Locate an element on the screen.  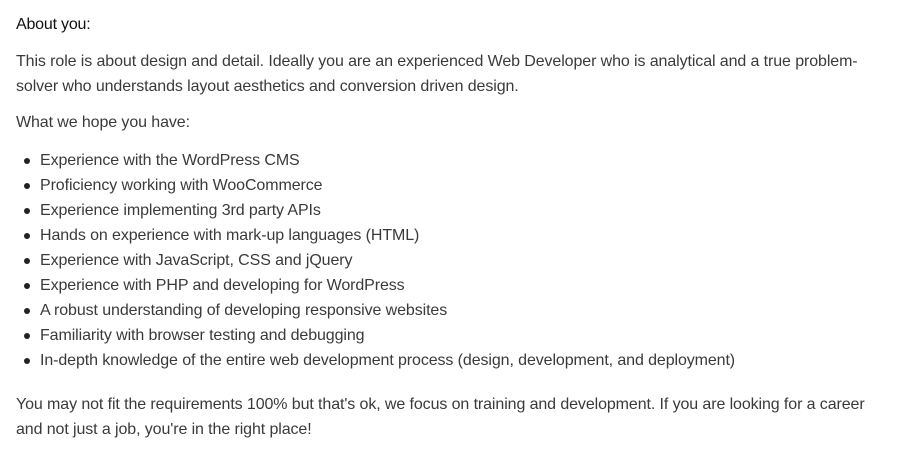
requirements-intro: What we hope you have: is located at coordinates (103, 122).